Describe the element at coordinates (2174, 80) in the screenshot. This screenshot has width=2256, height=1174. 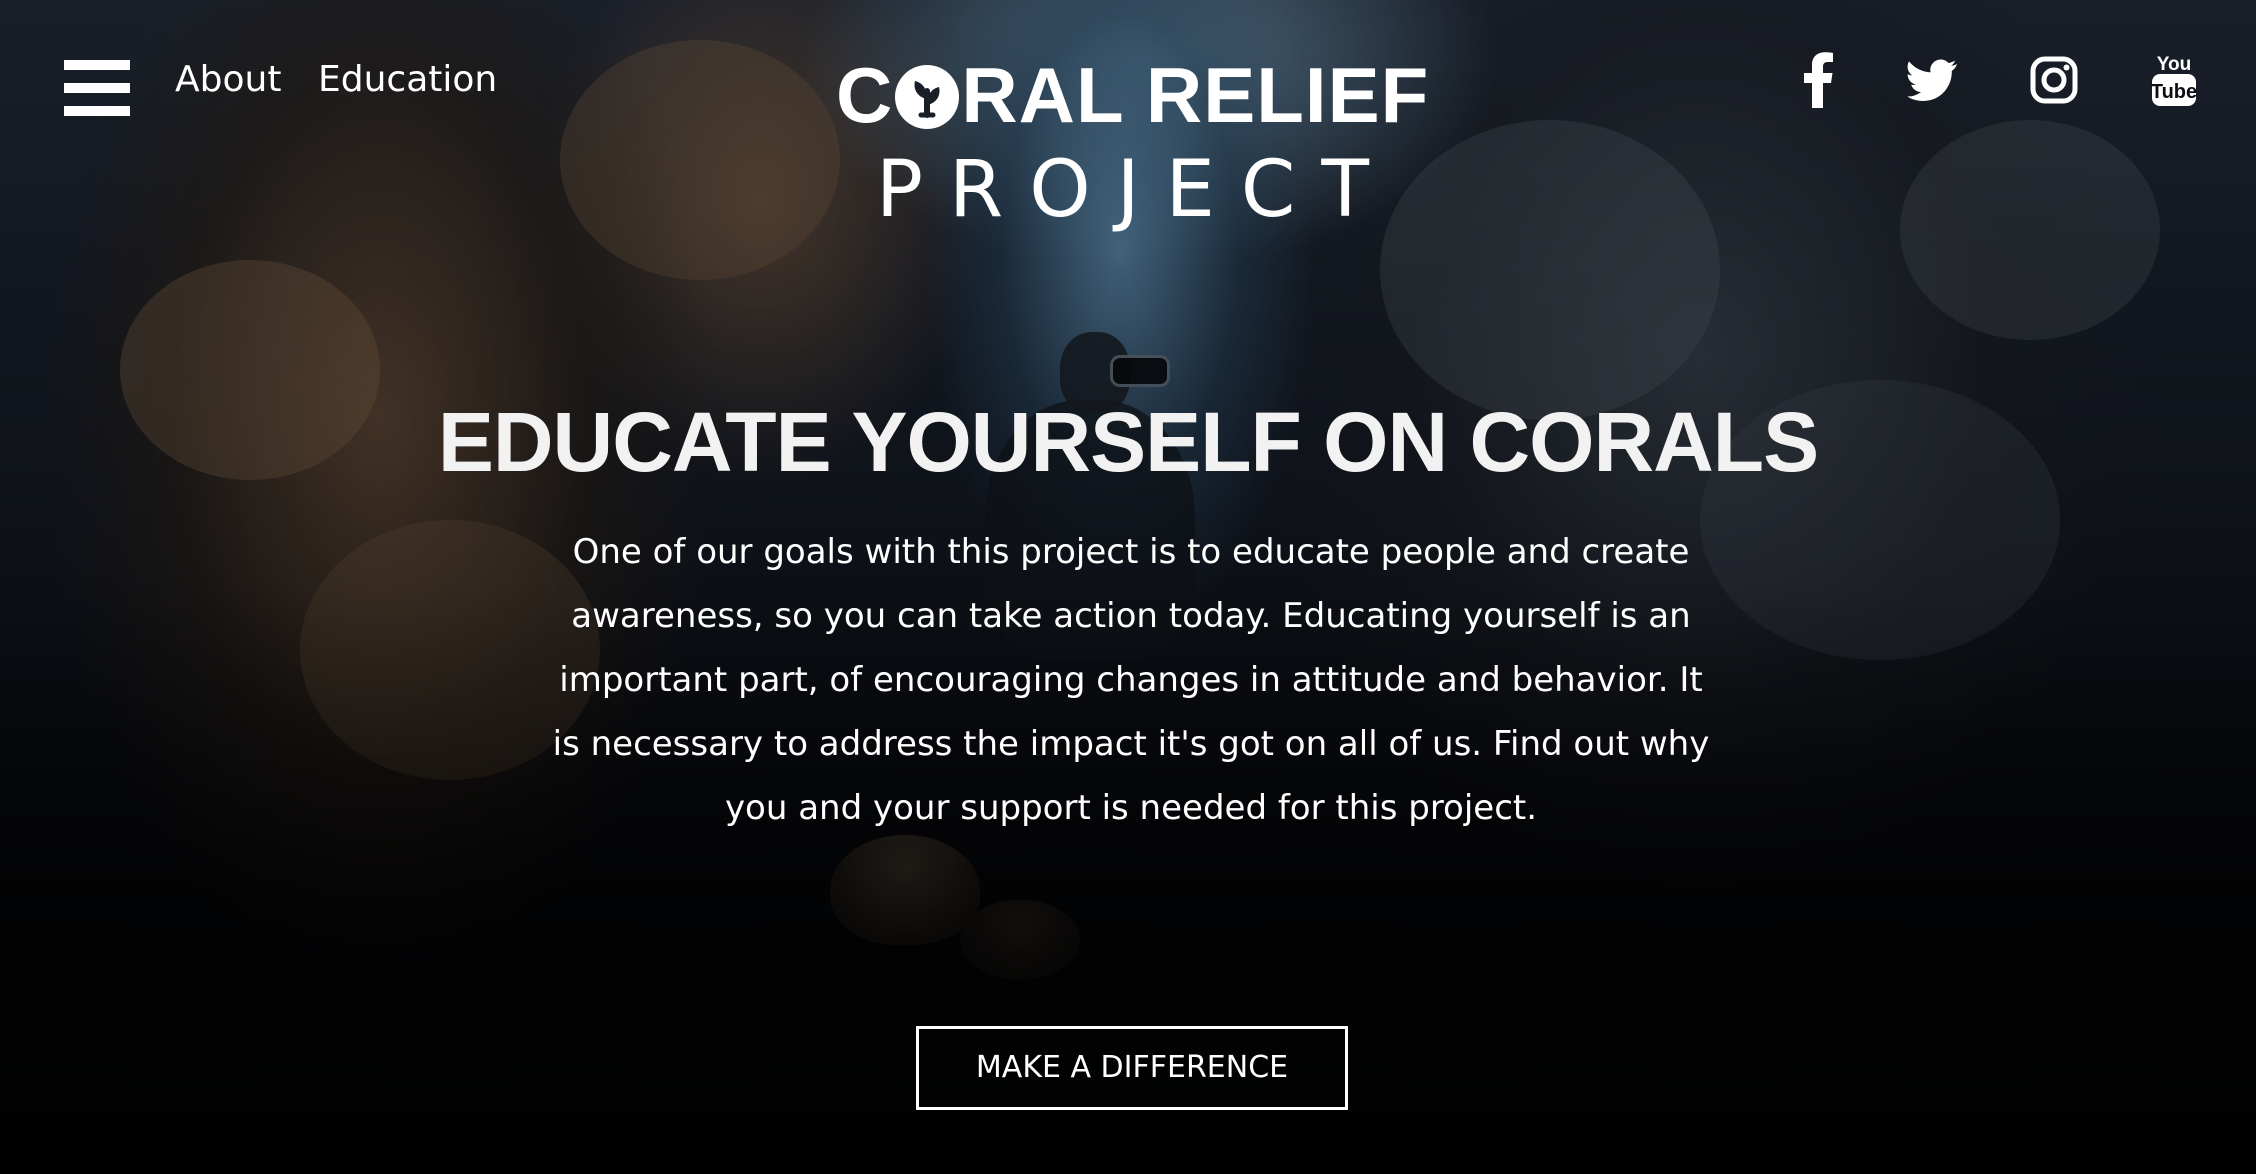
I see `youtube-icon: You Tube` at that location.